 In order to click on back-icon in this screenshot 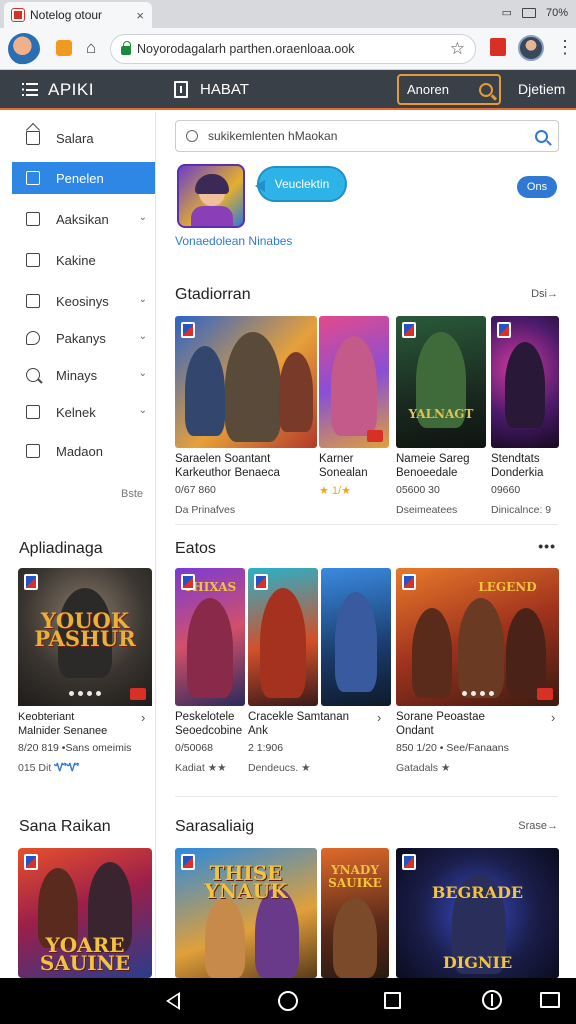, I will do `click(173, 1001)`.